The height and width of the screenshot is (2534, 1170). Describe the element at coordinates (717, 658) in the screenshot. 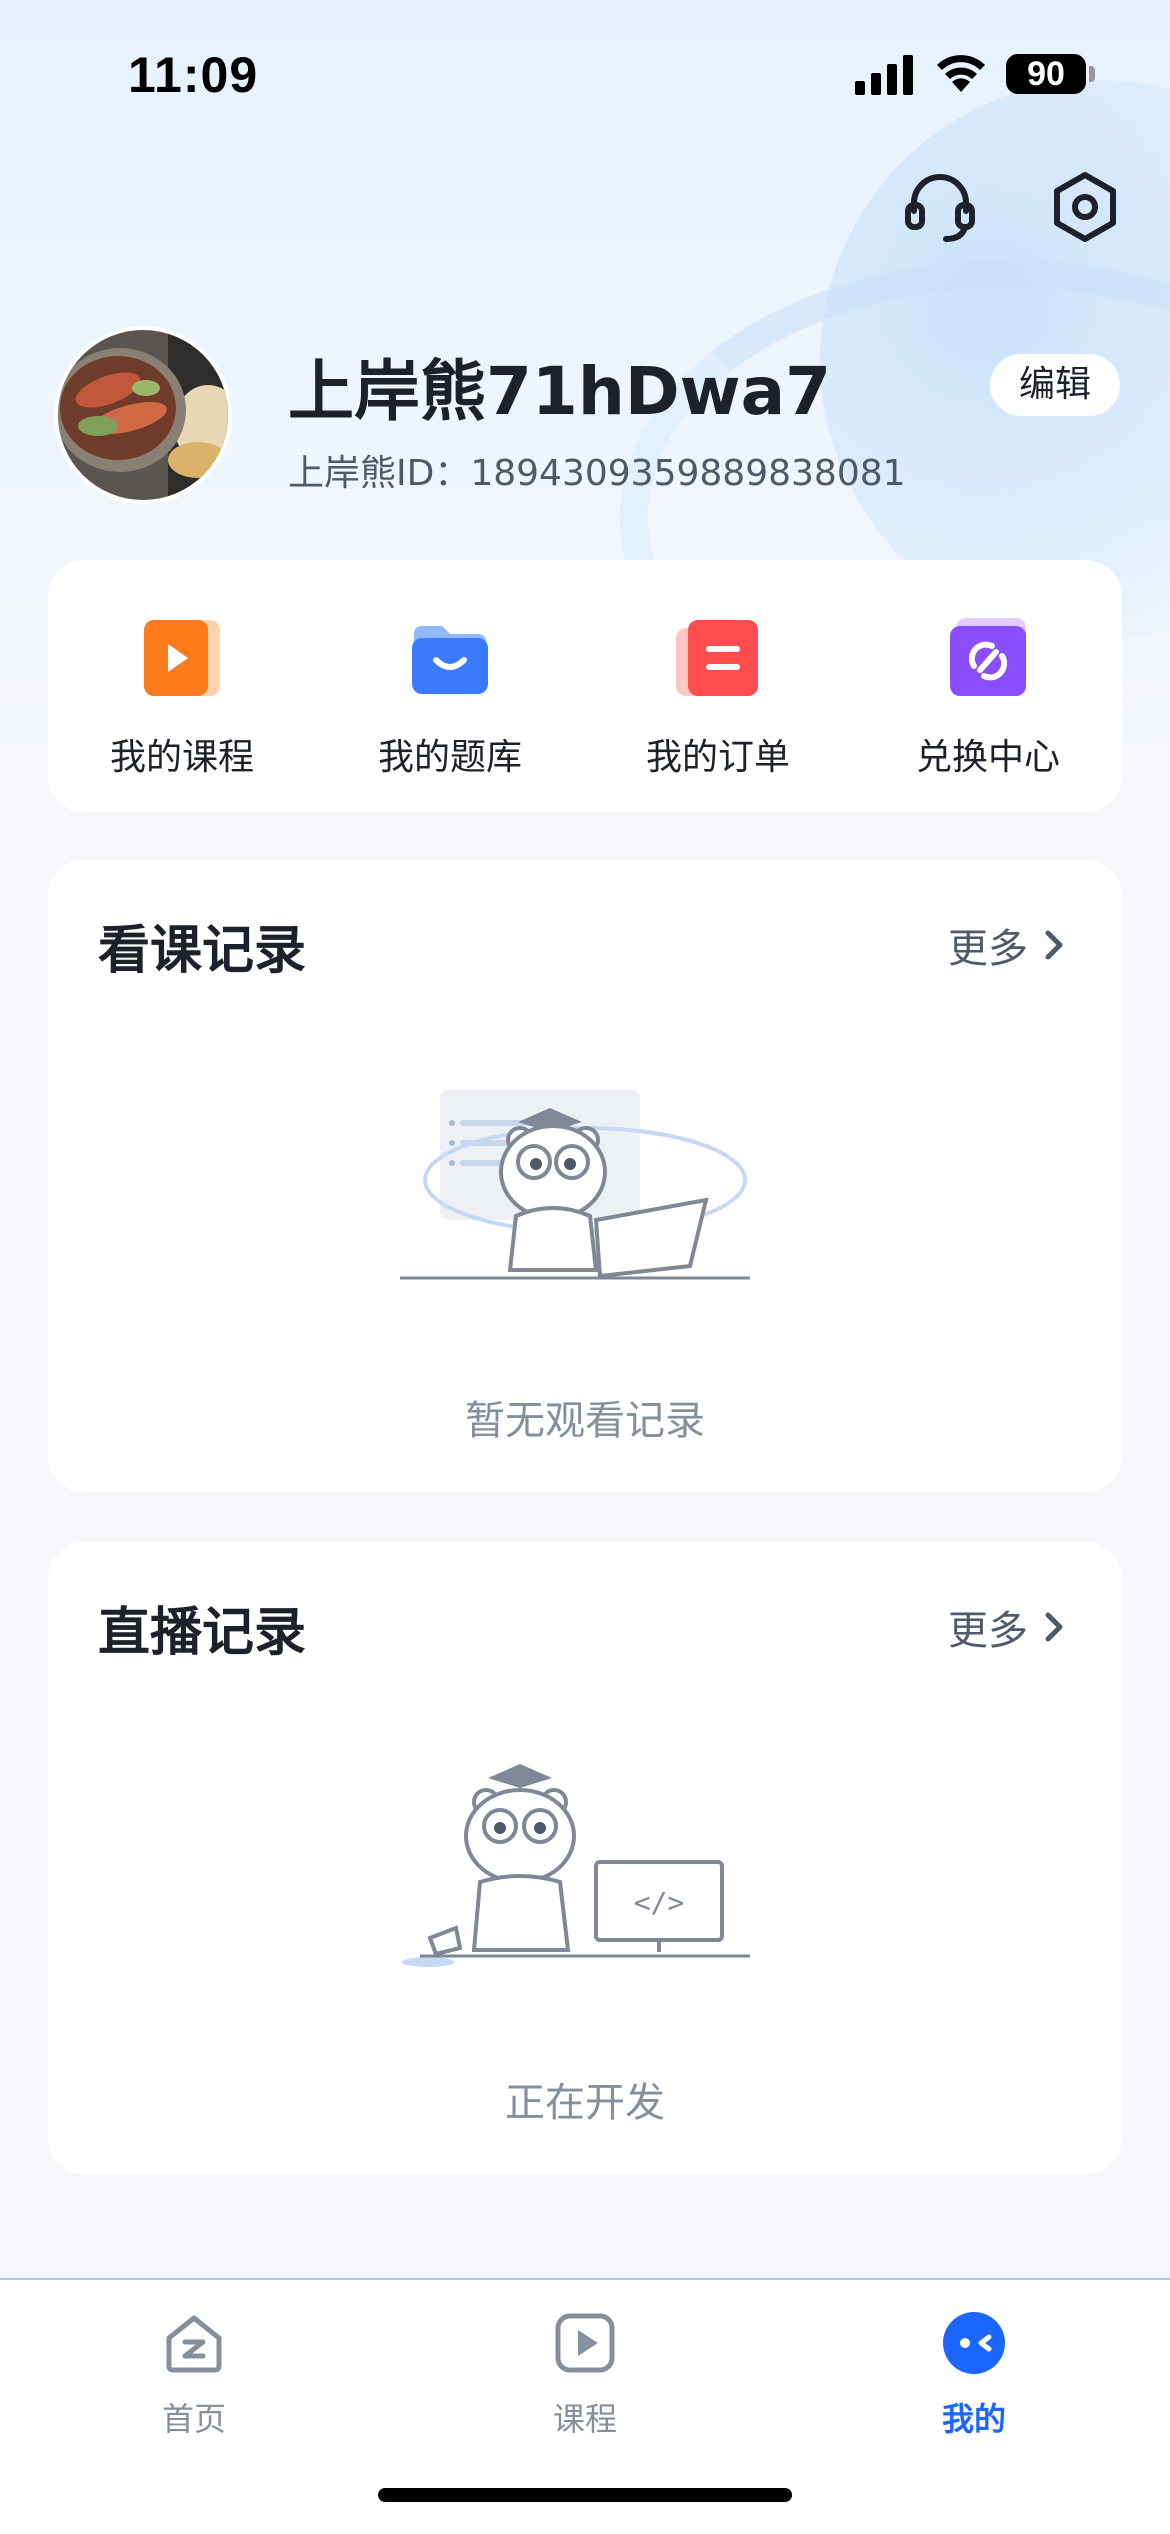

I see `order-icon` at that location.